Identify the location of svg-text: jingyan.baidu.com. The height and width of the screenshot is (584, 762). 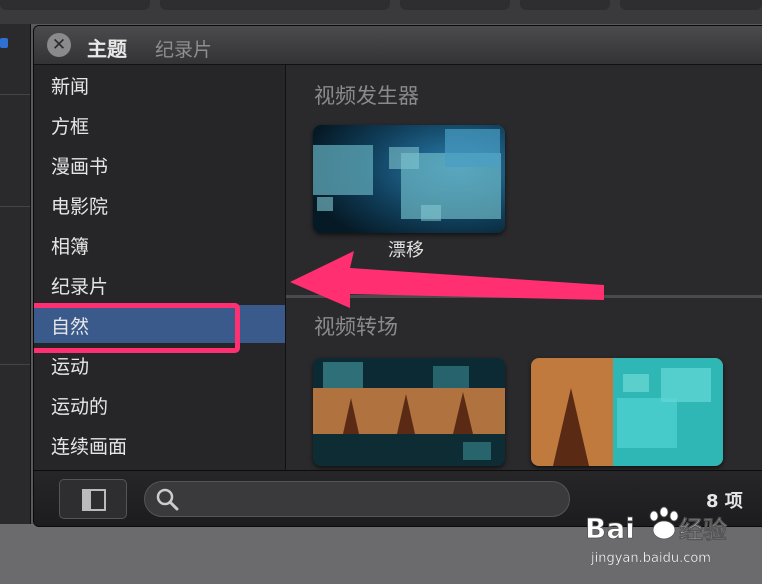
(650, 558).